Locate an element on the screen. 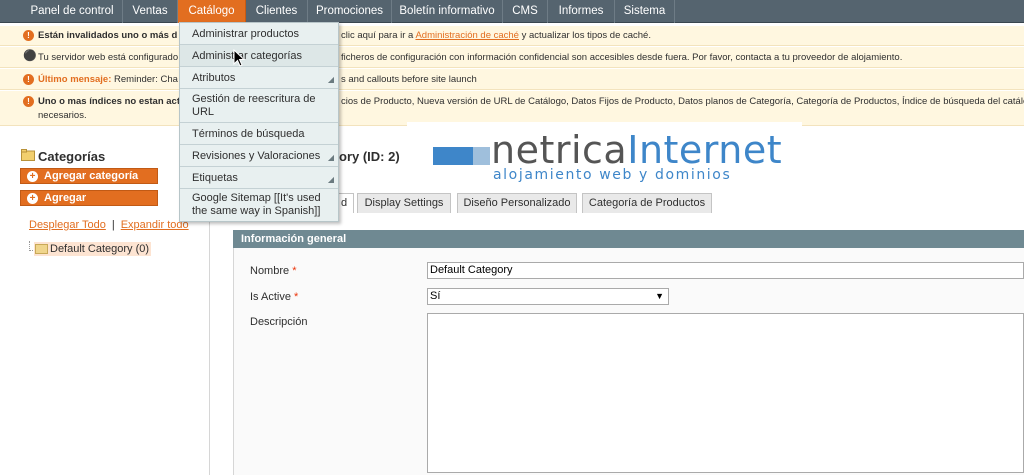 The width and height of the screenshot is (1024, 475). dropdown-arrow-icon: ▼ is located at coordinates (659, 296).